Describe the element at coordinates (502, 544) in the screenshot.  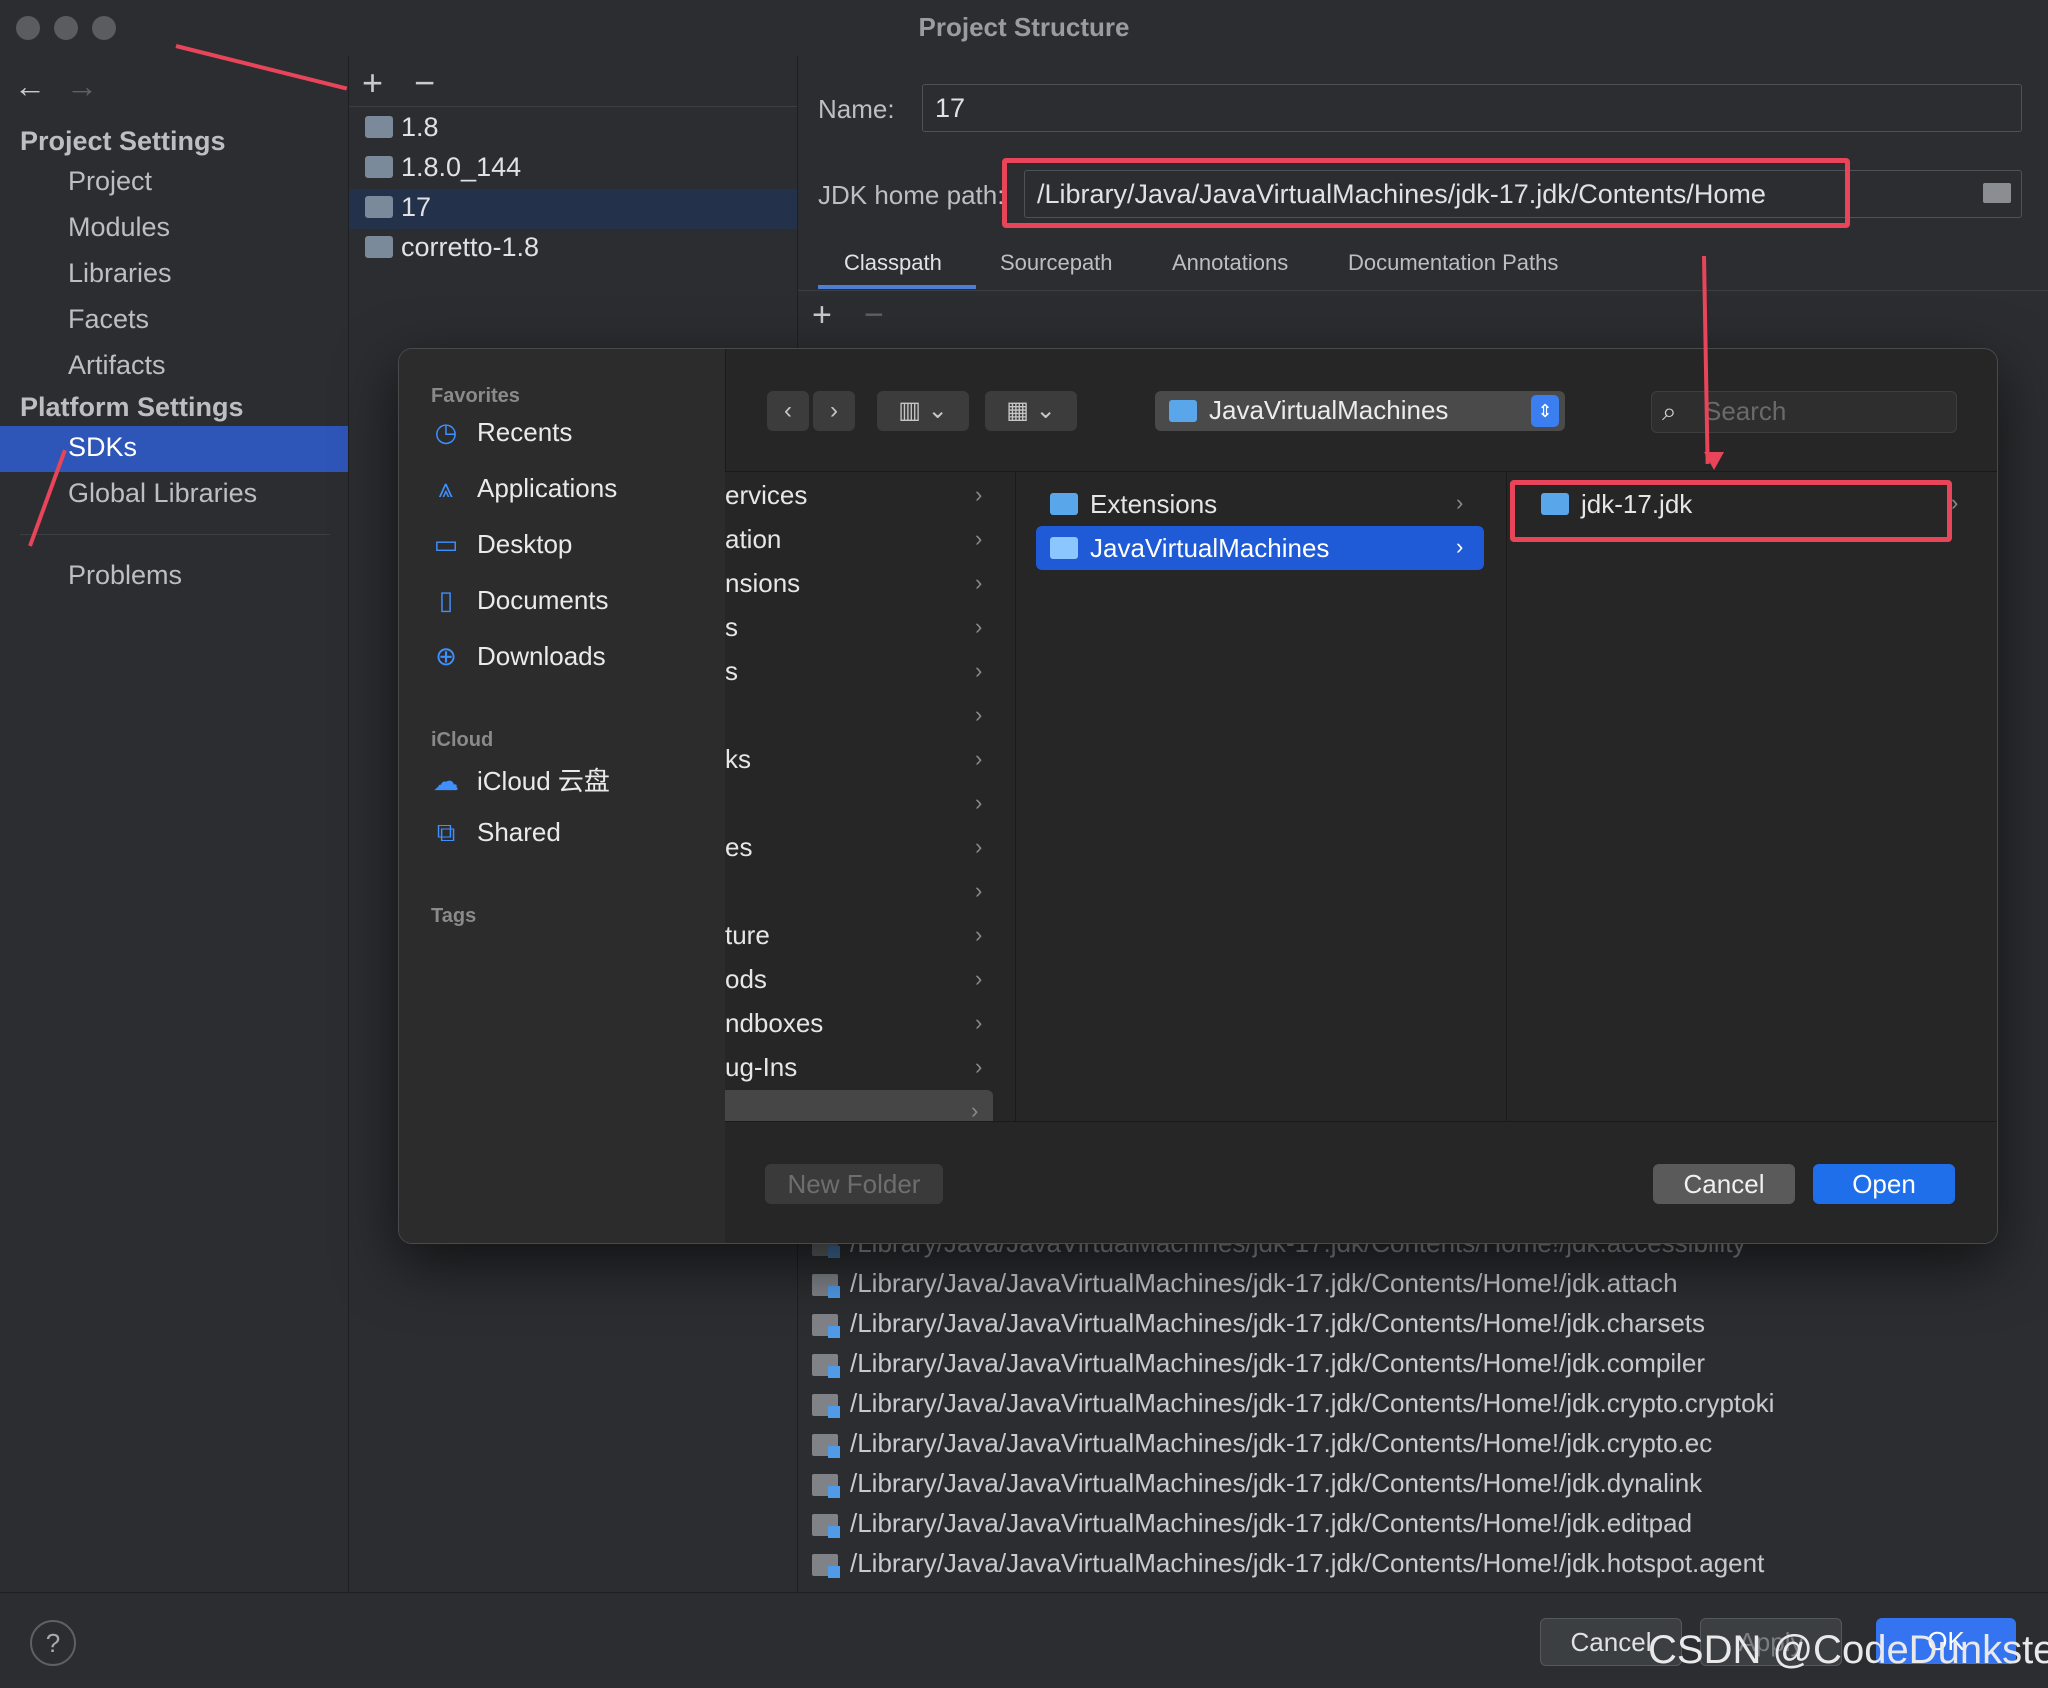
I see `sidebar-item-desktop: ▭ Desktop` at that location.